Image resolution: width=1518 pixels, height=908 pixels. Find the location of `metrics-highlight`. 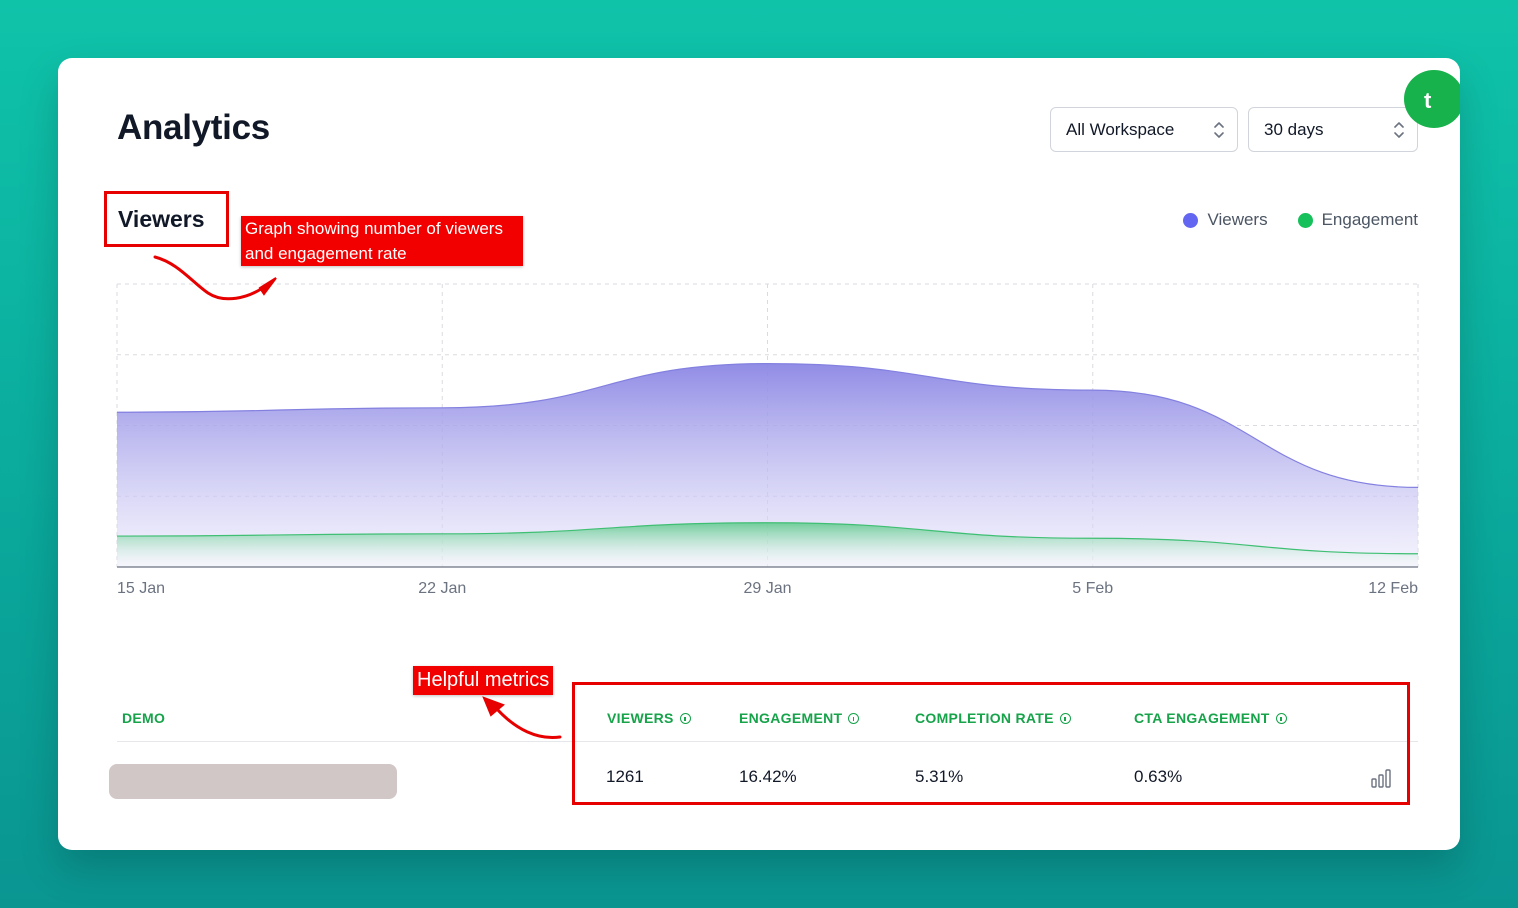

metrics-highlight is located at coordinates (991, 743).